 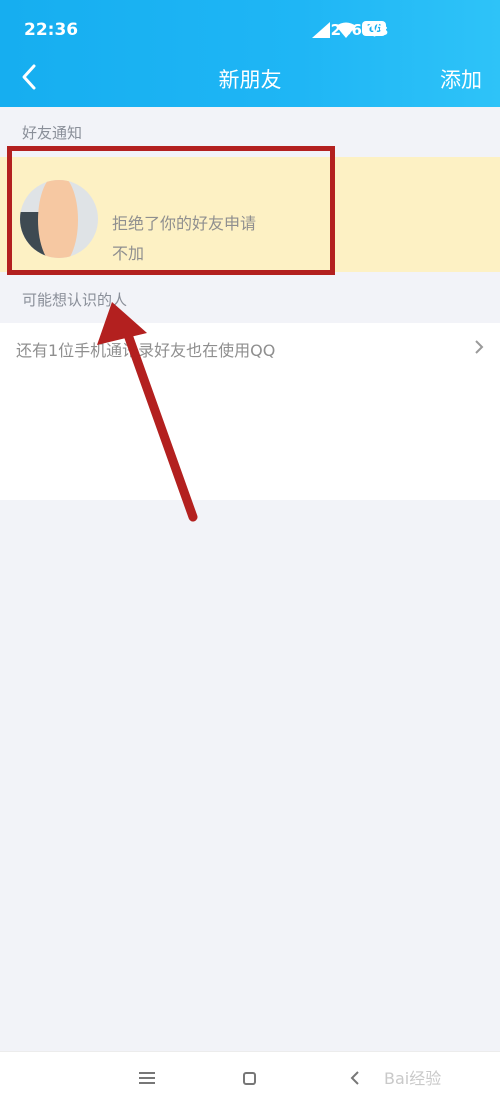 I want to click on chevron-right-icon, so click(x=479, y=347).